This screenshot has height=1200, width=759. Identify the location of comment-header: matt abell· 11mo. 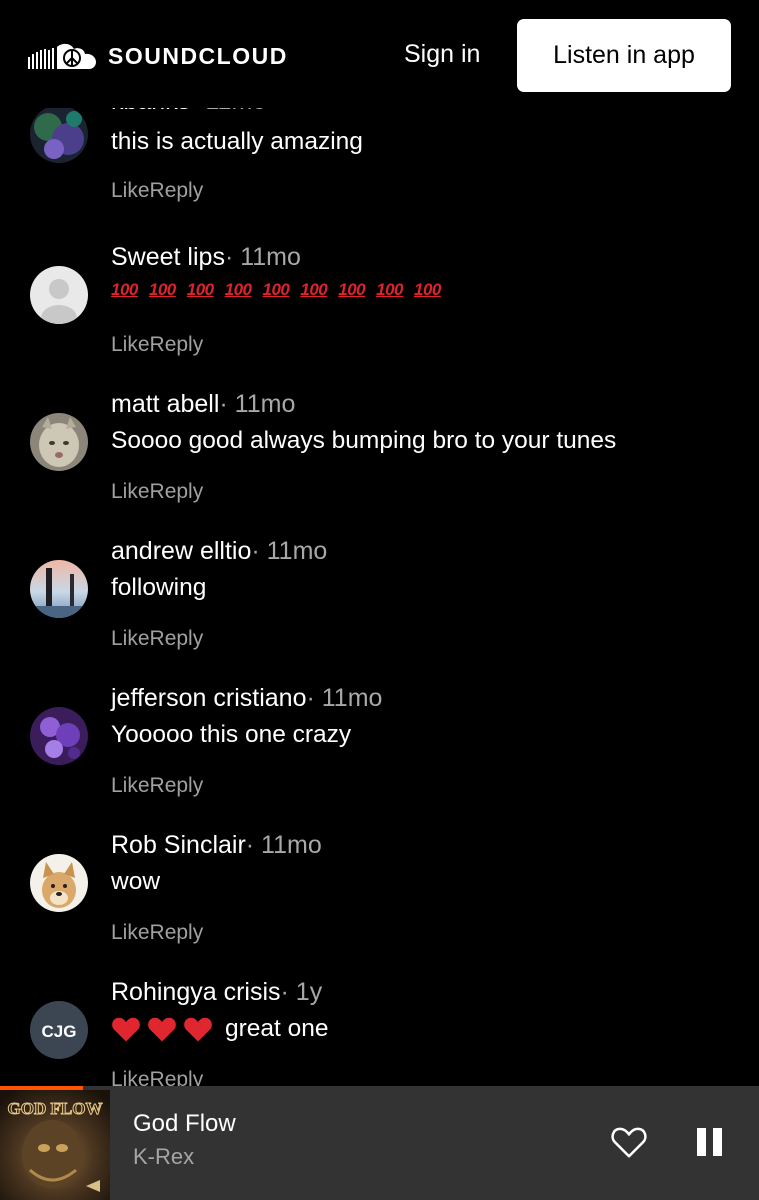
(203, 404).